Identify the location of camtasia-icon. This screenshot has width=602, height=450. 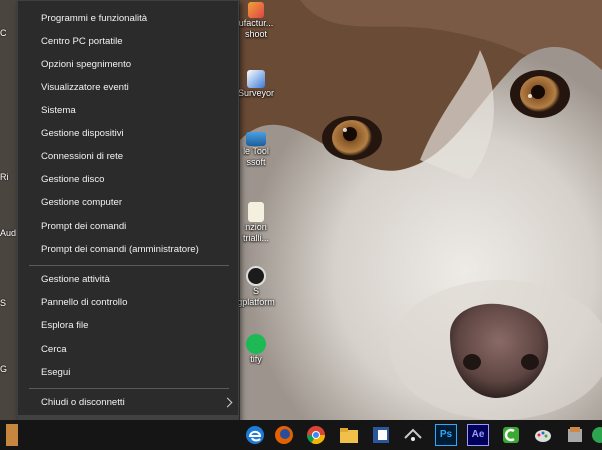
(511, 435).